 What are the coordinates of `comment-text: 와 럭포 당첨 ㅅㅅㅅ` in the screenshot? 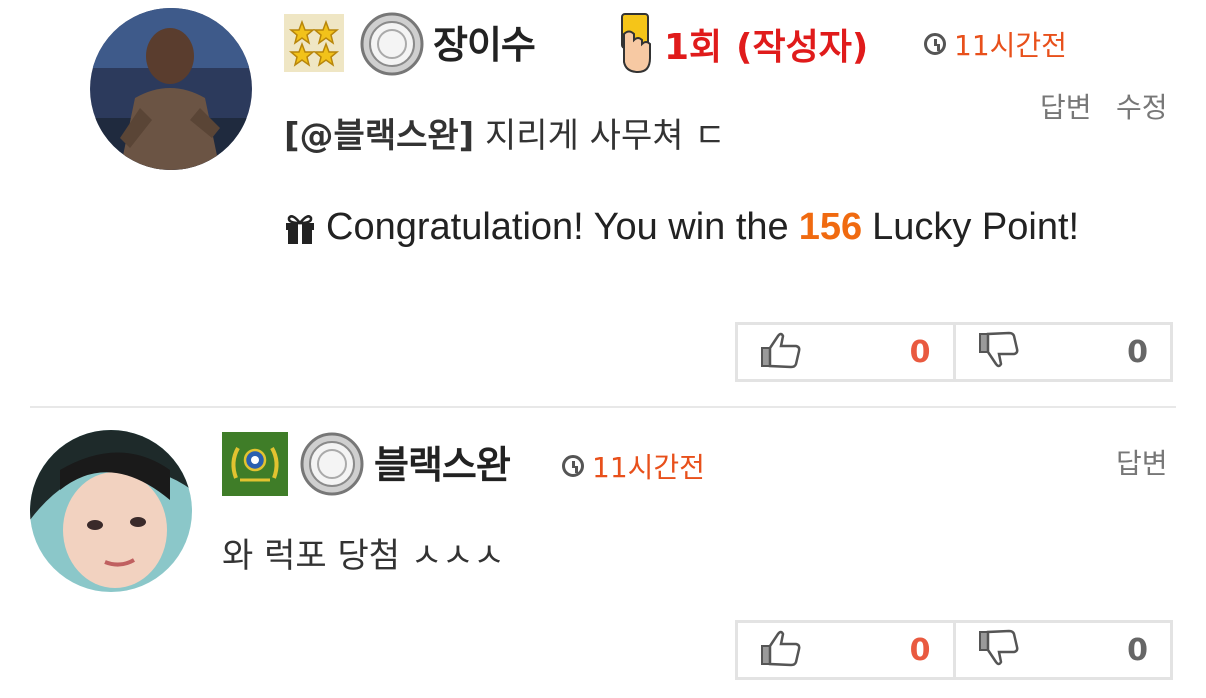 It's located at (363, 556).